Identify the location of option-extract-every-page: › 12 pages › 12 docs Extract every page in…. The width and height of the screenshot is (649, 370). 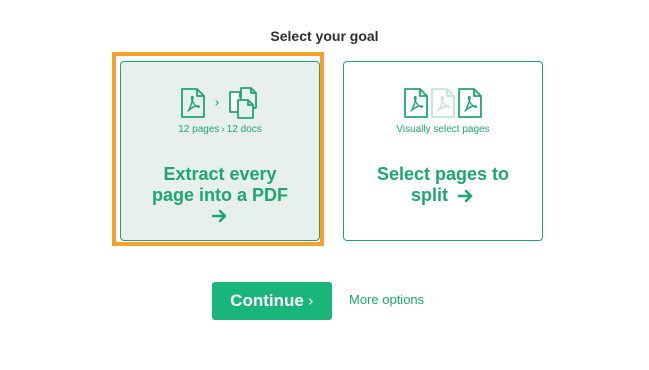
(220, 151).